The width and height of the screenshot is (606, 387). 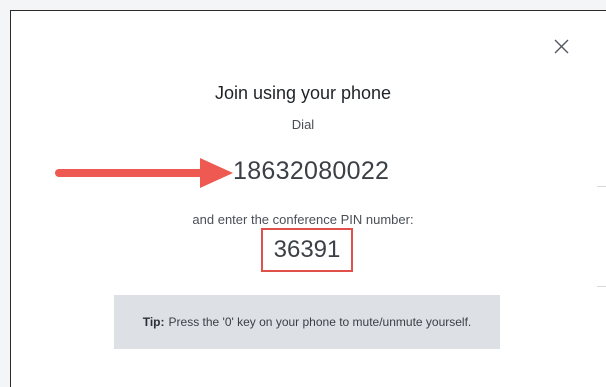 I want to click on red-arrow-annotation, so click(x=144, y=173).